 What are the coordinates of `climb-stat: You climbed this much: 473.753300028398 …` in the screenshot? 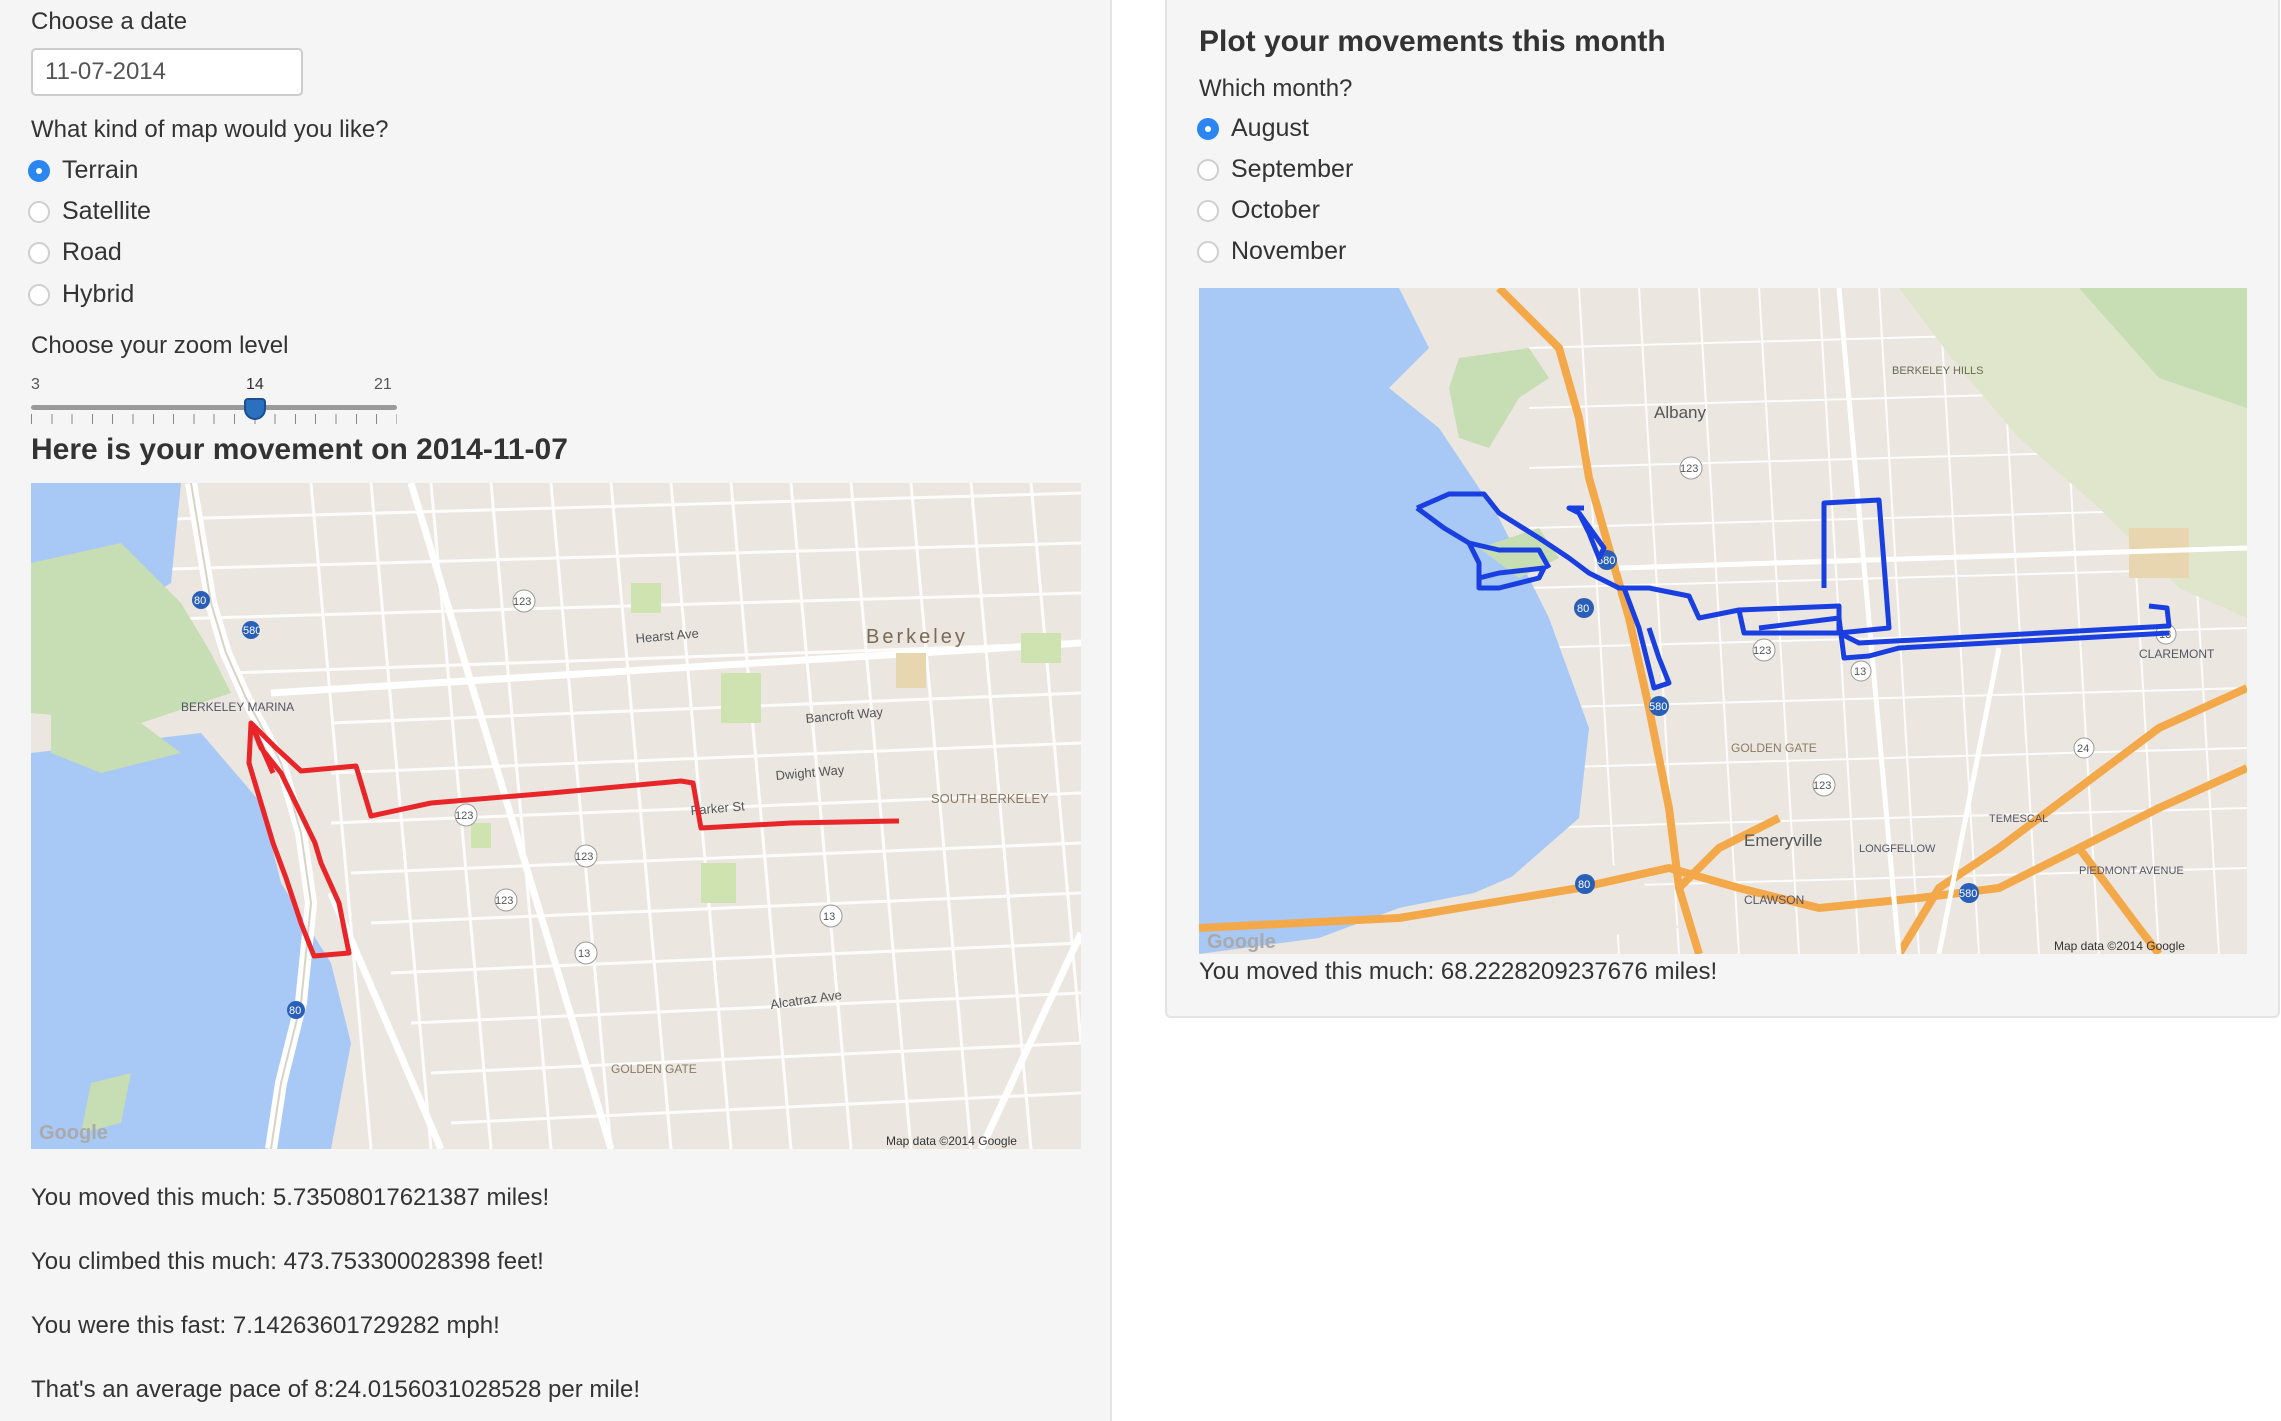 It's located at (287, 1261).